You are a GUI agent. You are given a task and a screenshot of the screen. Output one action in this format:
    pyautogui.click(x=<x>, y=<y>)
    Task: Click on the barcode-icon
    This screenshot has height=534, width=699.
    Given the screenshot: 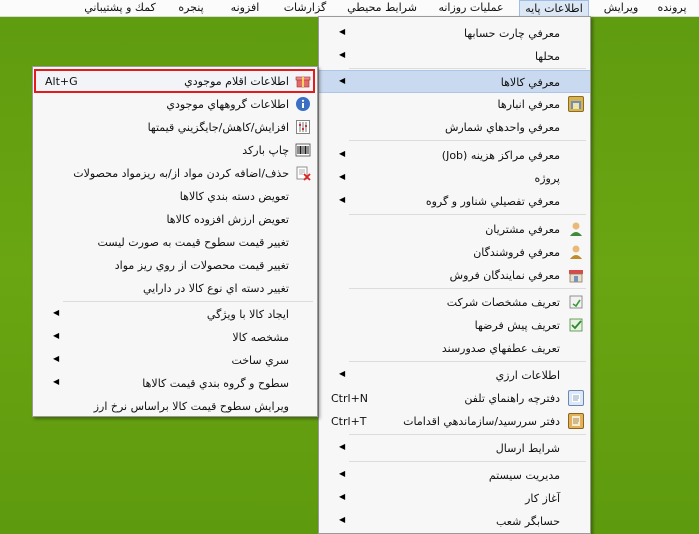 What is the action you would take?
    pyautogui.click(x=303, y=150)
    